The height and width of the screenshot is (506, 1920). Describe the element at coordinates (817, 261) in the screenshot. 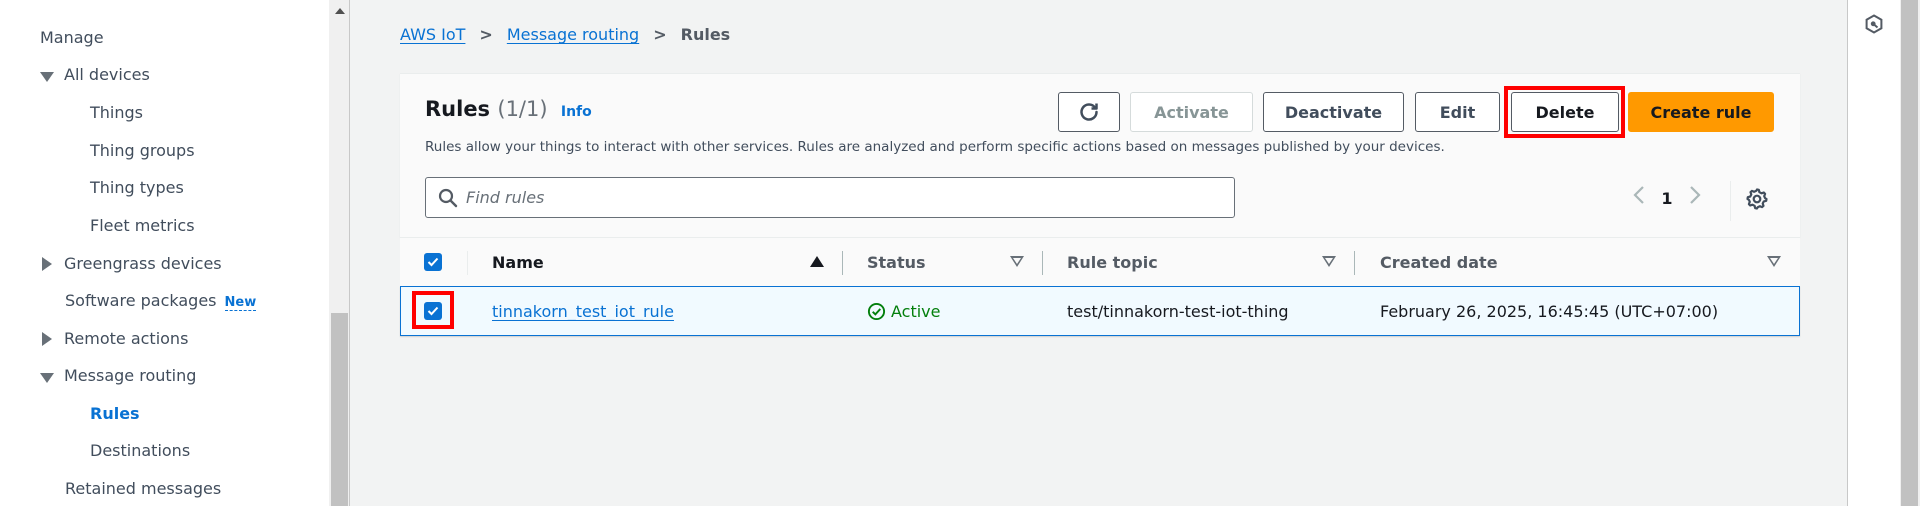

I see `sort-ascending-icon` at that location.